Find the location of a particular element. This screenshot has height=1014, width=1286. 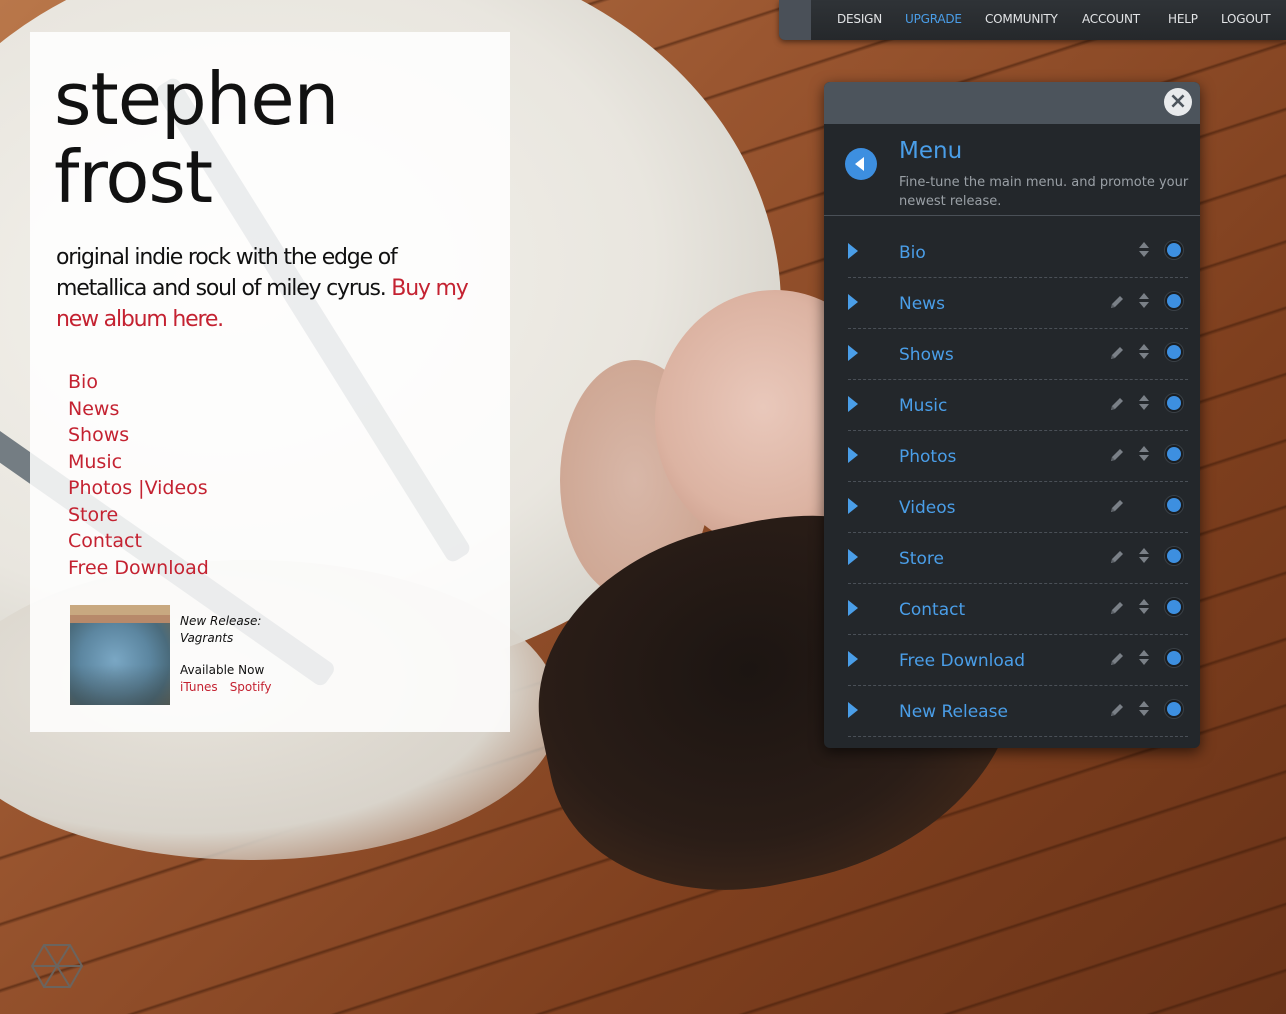

menu-item-label: Free Download is located at coordinates (962, 661).